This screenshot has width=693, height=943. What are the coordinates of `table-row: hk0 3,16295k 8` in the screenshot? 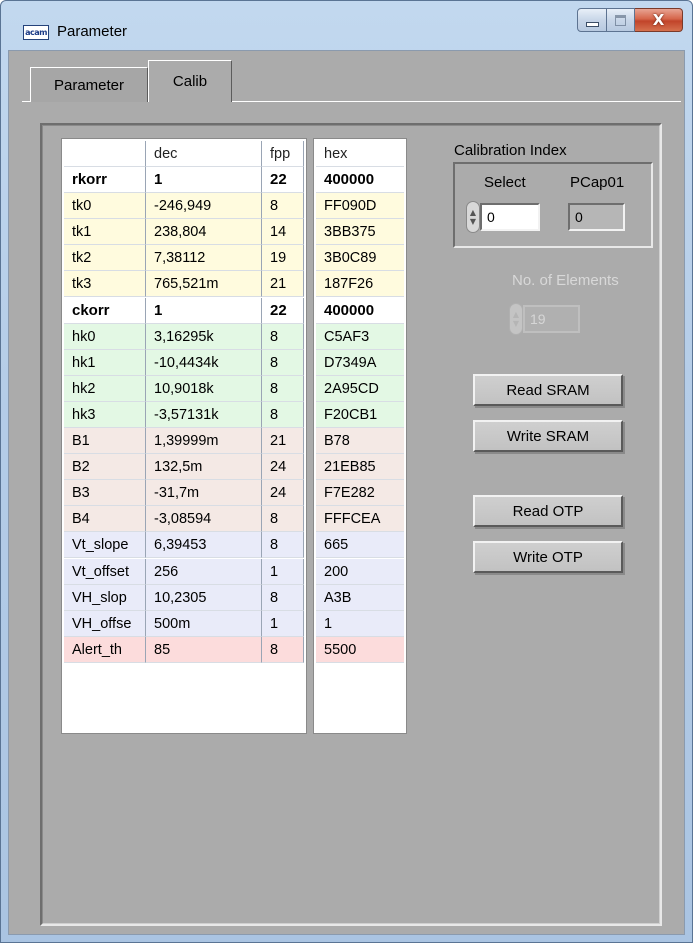 It's located at (184, 336).